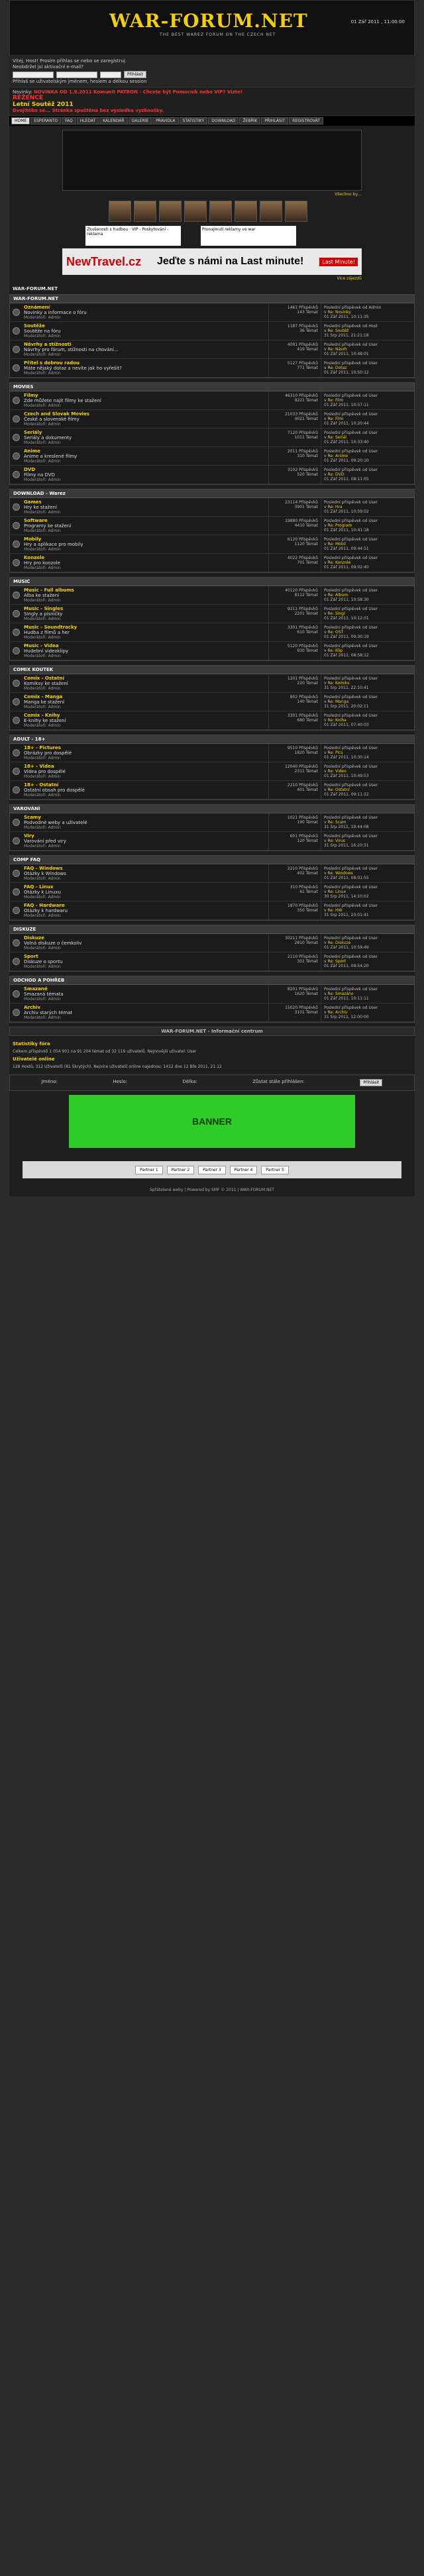 The image size is (424, 2576). Describe the element at coordinates (149, 1169) in the screenshot. I see `partner-logo: Partner 1` at that location.